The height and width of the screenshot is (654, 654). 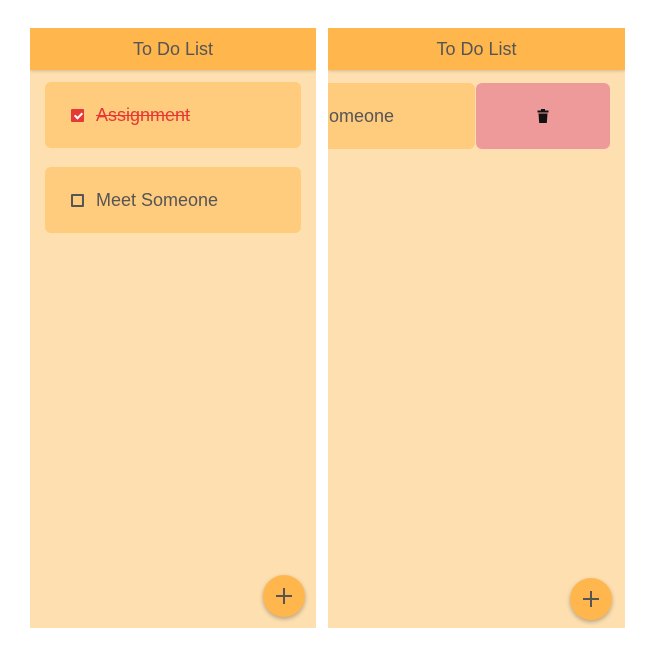 What do you see at coordinates (143, 114) in the screenshot?
I see `task-label: Assignment` at bounding box center [143, 114].